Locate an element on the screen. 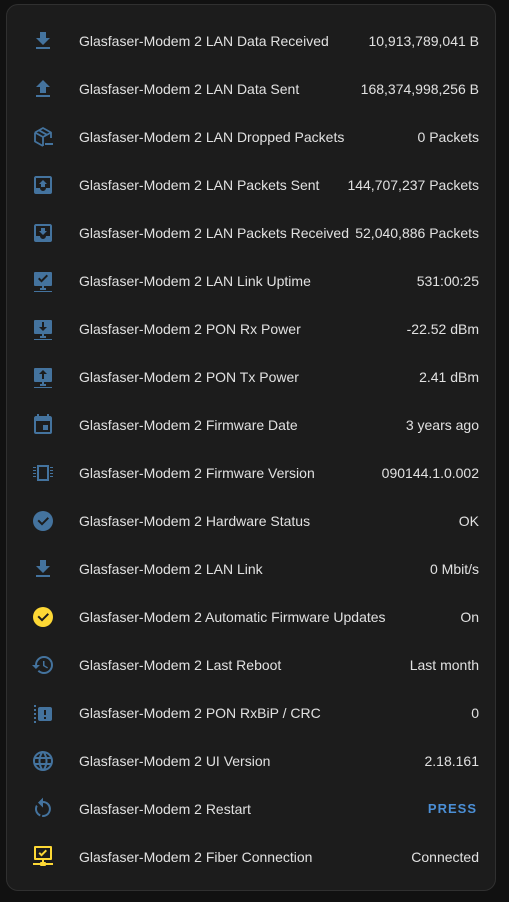  entity-row-pon-rxbip-crc: Glasfaser-Modem 2 PON RxBiP / CRC 0 is located at coordinates (251, 713).